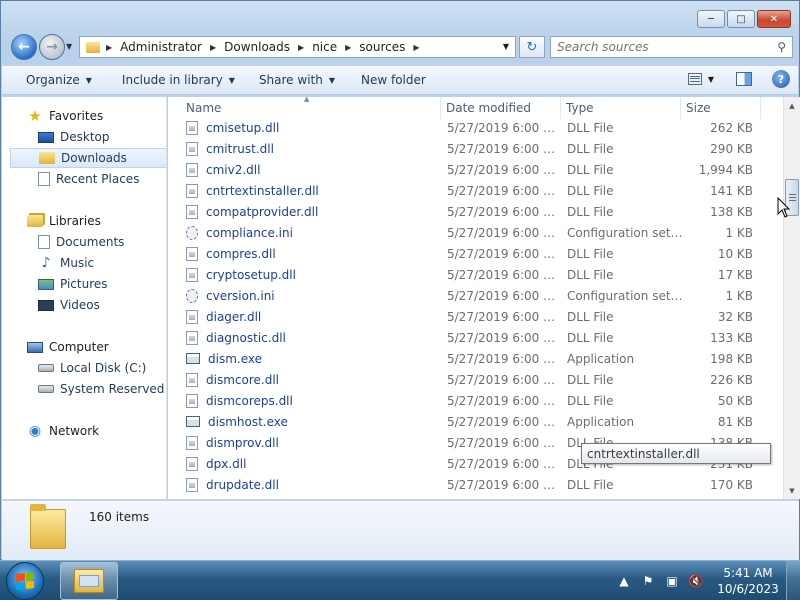 This screenshot has width=800, height=600. Describe the element at coordinates (74, 137) in the screenshot. I see `sidebar-item-desktop: Desktop` at that location.